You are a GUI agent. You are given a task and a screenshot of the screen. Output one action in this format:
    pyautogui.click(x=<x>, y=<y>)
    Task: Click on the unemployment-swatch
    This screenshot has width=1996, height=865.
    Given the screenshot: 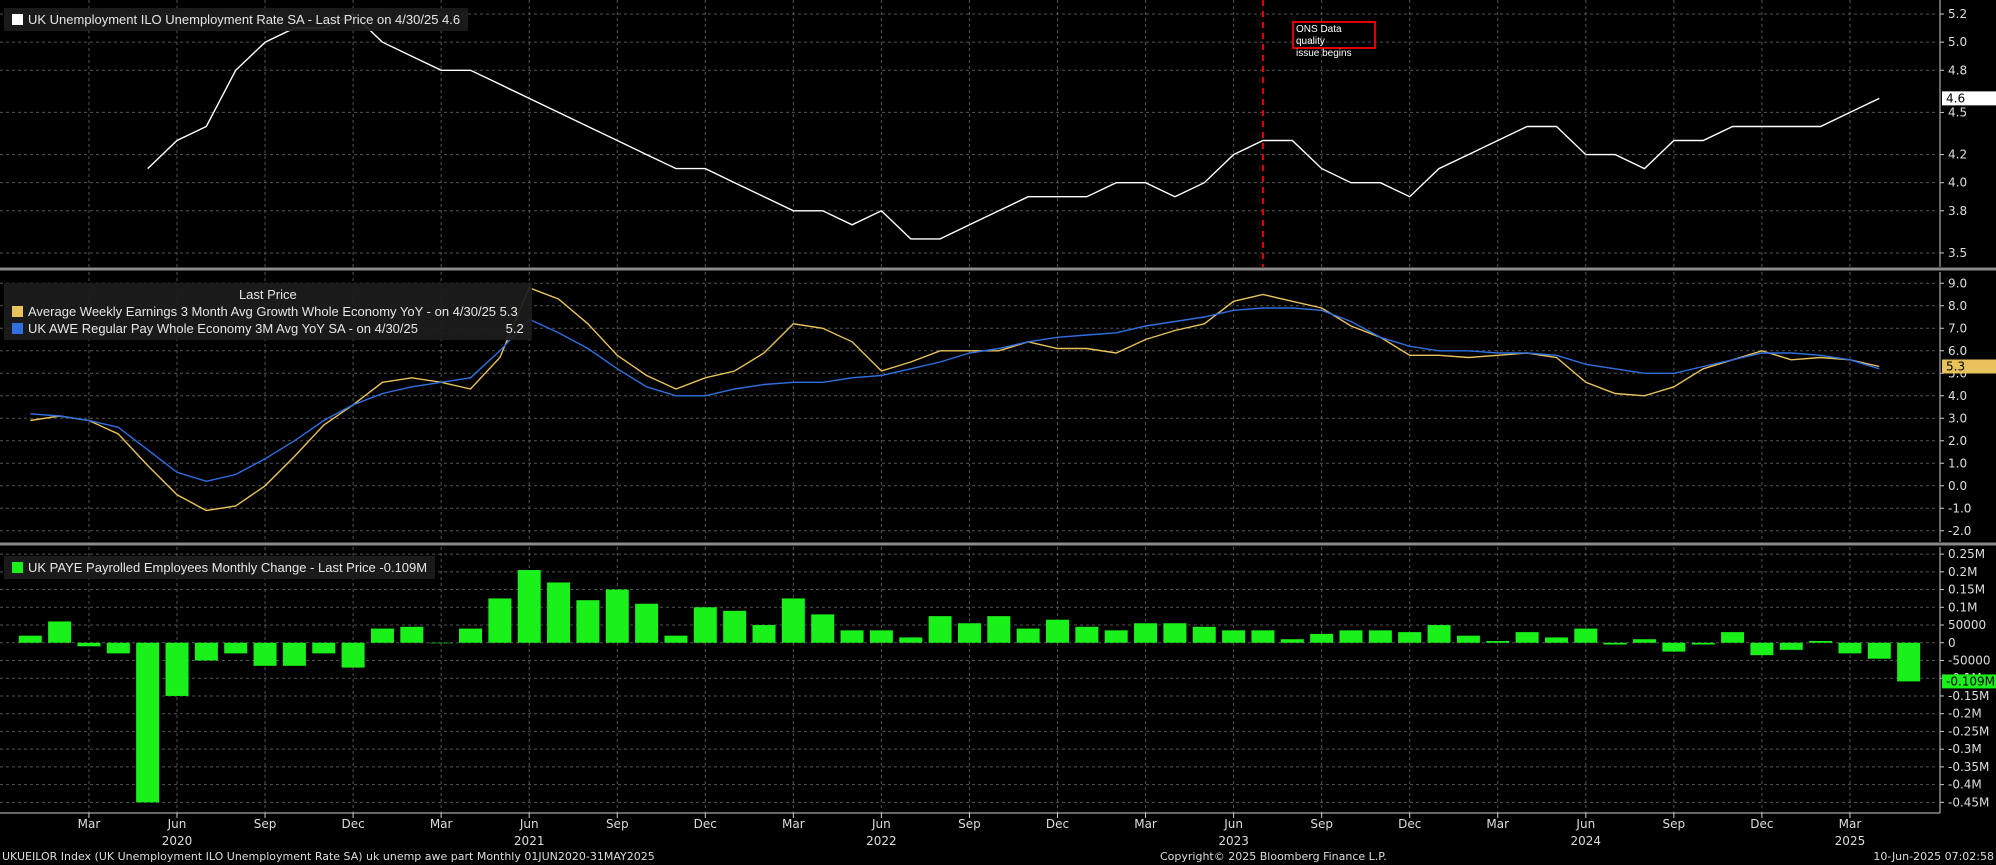 What is the action you would take?
    pyautogui.click(x=17, y=19)
    